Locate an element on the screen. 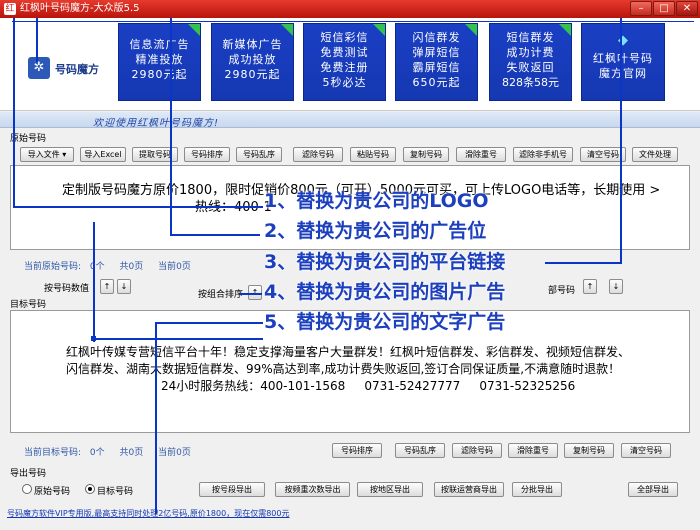 The height and width of the screenshot is (530, 700). maple-leaf-icon: ✲ is located at coordinates (39, 68).